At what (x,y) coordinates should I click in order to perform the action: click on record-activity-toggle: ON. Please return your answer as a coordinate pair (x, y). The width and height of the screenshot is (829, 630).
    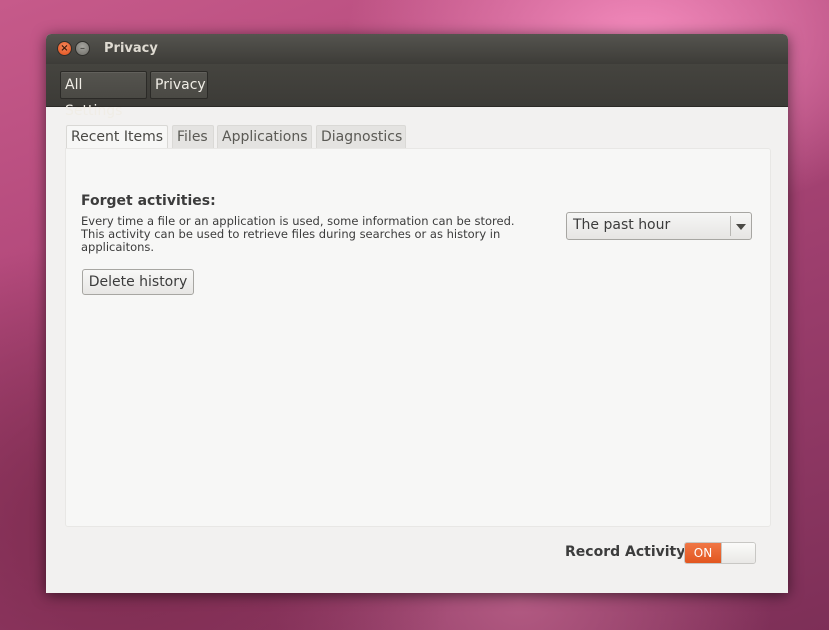
    Looking at the image, I should click on (720, 553).